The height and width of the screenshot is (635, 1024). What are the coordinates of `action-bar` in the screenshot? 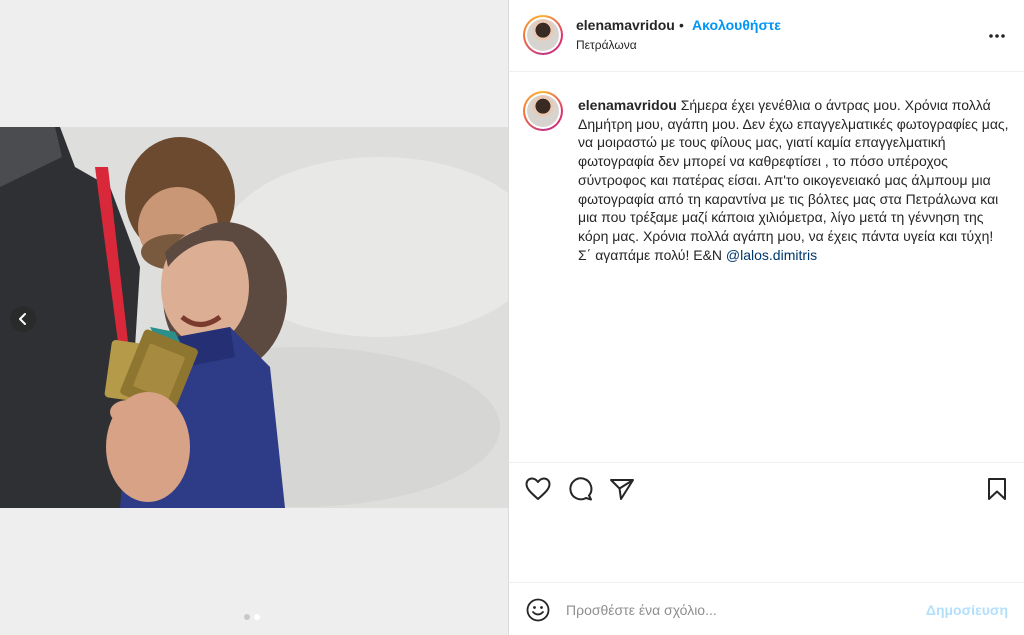 It's located at (766, 522).